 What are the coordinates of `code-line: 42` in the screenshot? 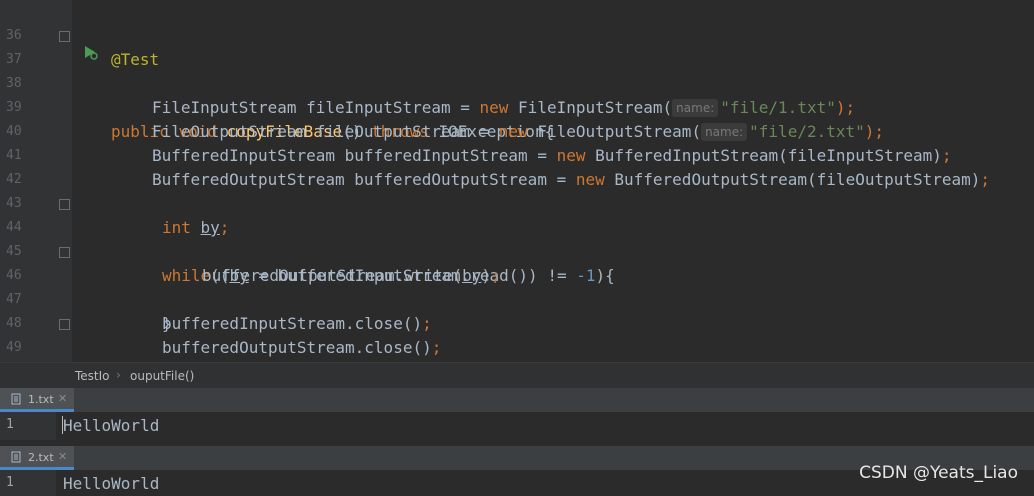 It's located at (517, 165).